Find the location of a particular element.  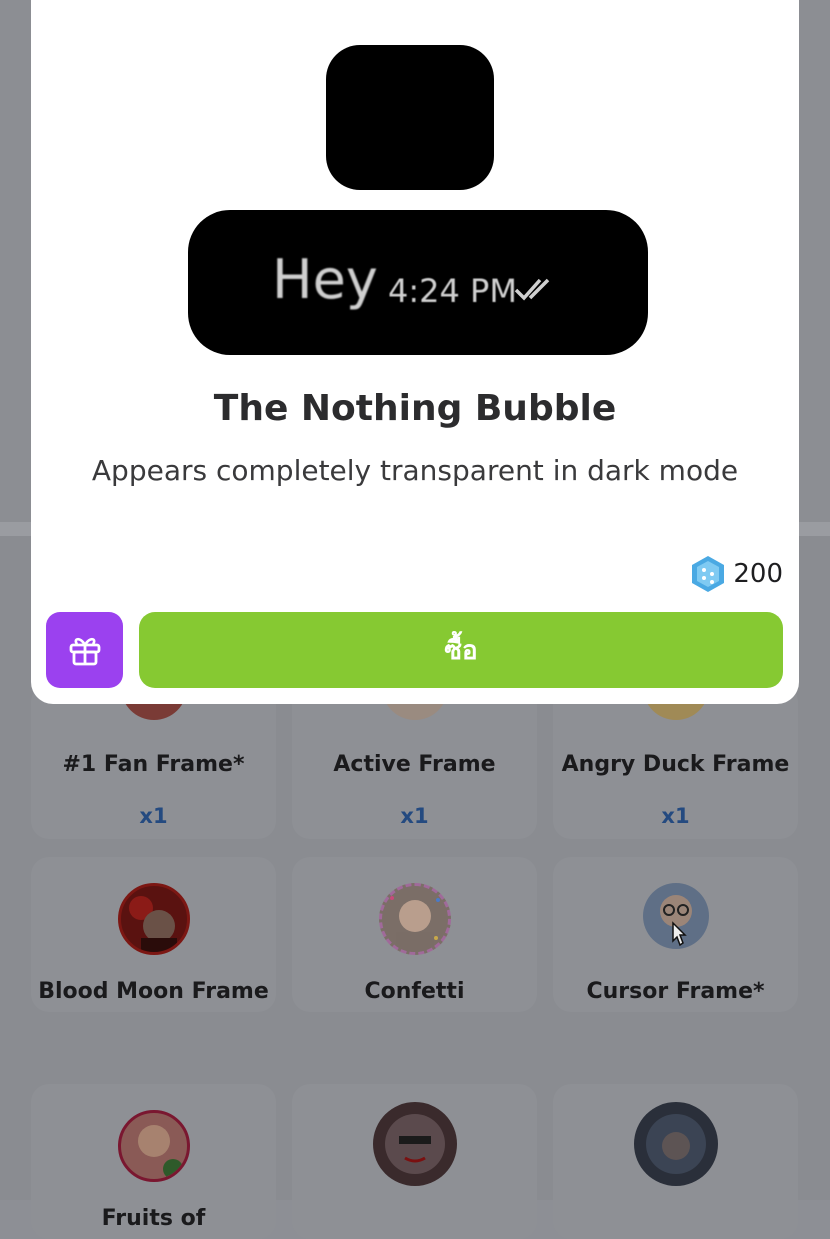

blood-moon-avatar is located at coordinates (152, 924).